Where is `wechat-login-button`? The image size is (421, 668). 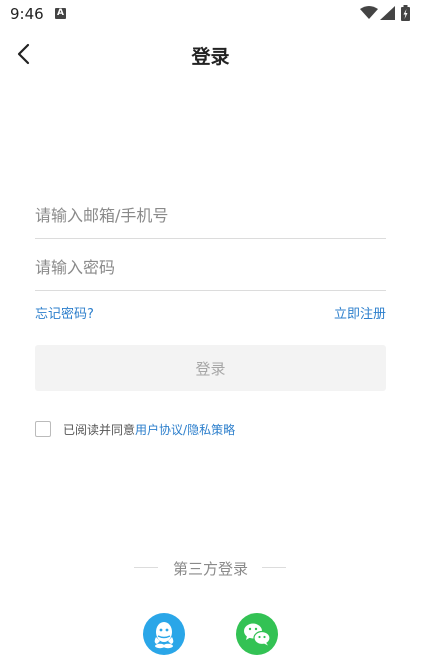 wechat-login-button is located at coordinates (257, 634).